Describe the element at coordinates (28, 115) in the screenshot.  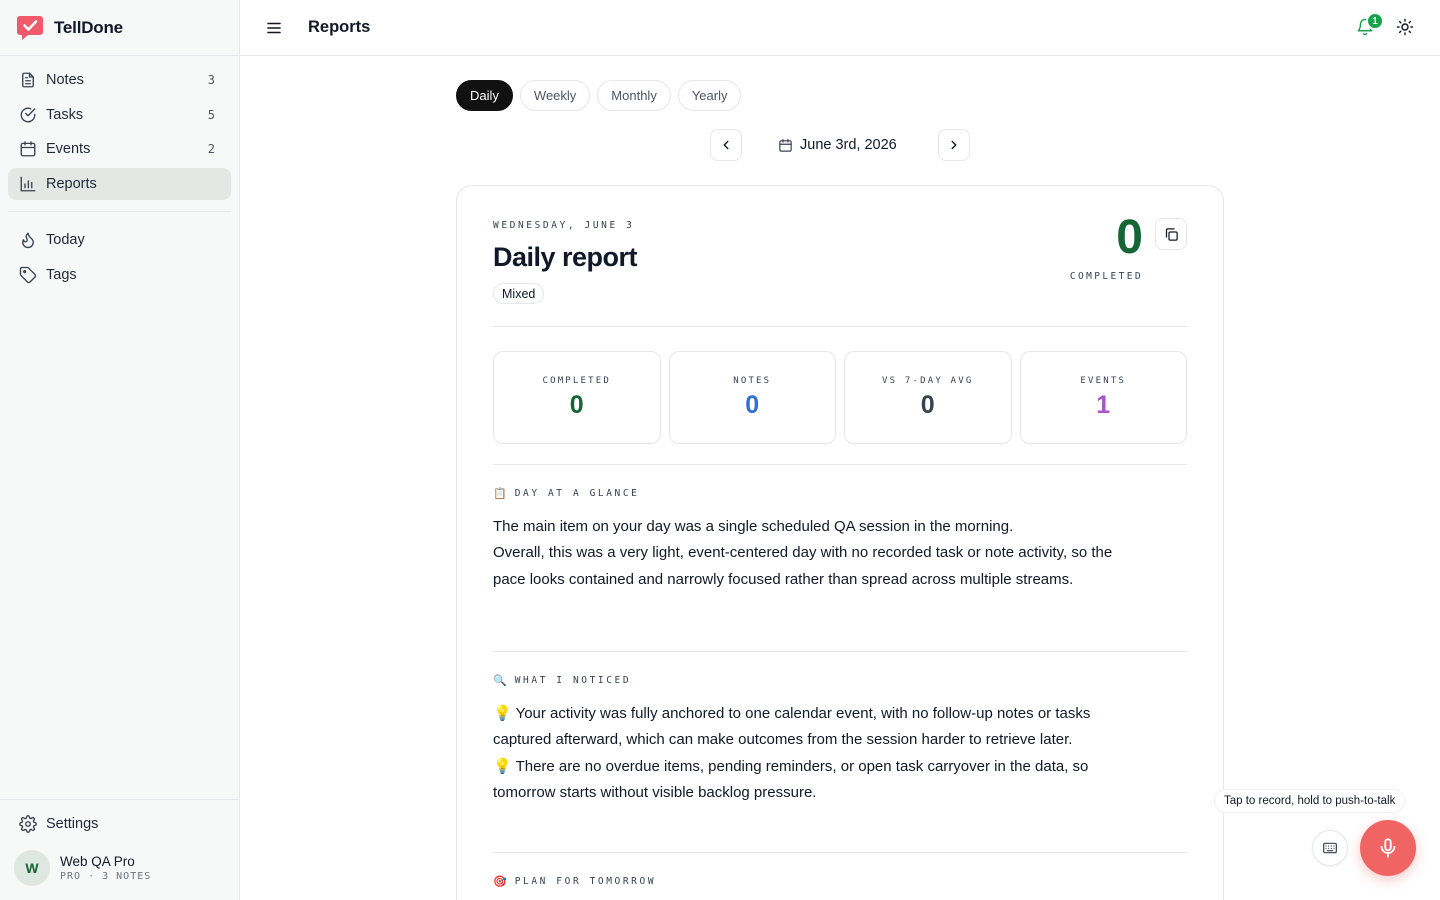
I see `tasks-icon` at that location.